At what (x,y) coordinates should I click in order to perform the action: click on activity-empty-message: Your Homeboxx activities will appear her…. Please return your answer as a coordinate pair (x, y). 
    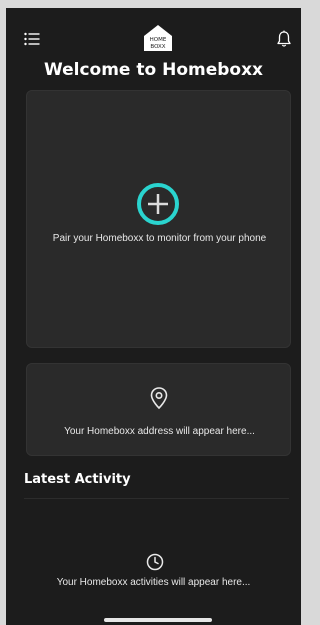
    Looking at the image, I should click on (153, 582).